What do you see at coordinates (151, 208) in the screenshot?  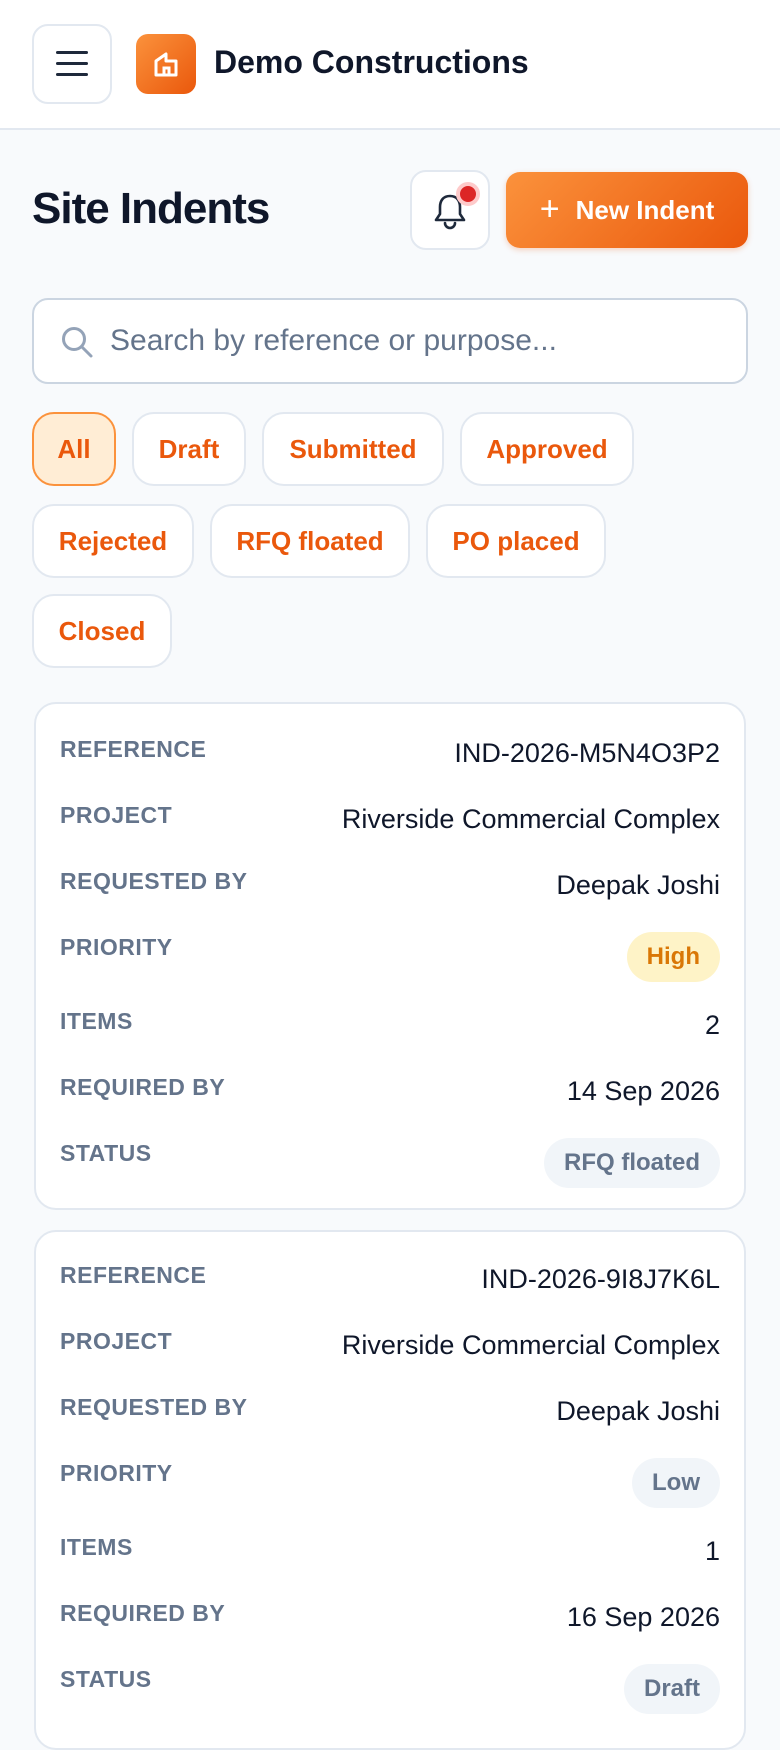 I see `page-title: Site Indents` at bounding box center [151, 208].